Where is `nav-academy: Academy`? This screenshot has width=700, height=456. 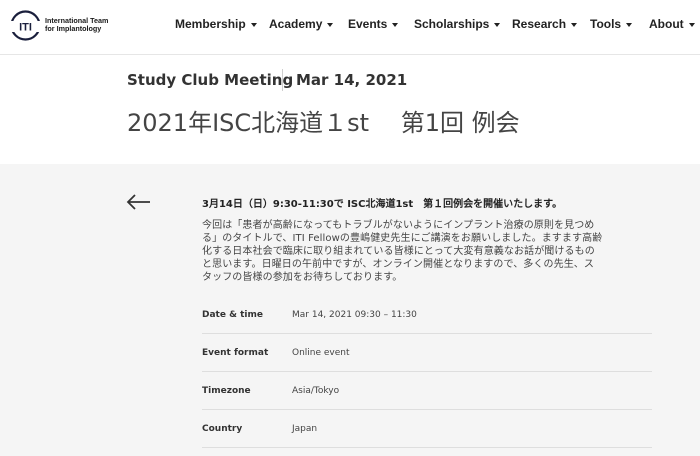
nav-academy: Academy is located at coordinates (301, 24).